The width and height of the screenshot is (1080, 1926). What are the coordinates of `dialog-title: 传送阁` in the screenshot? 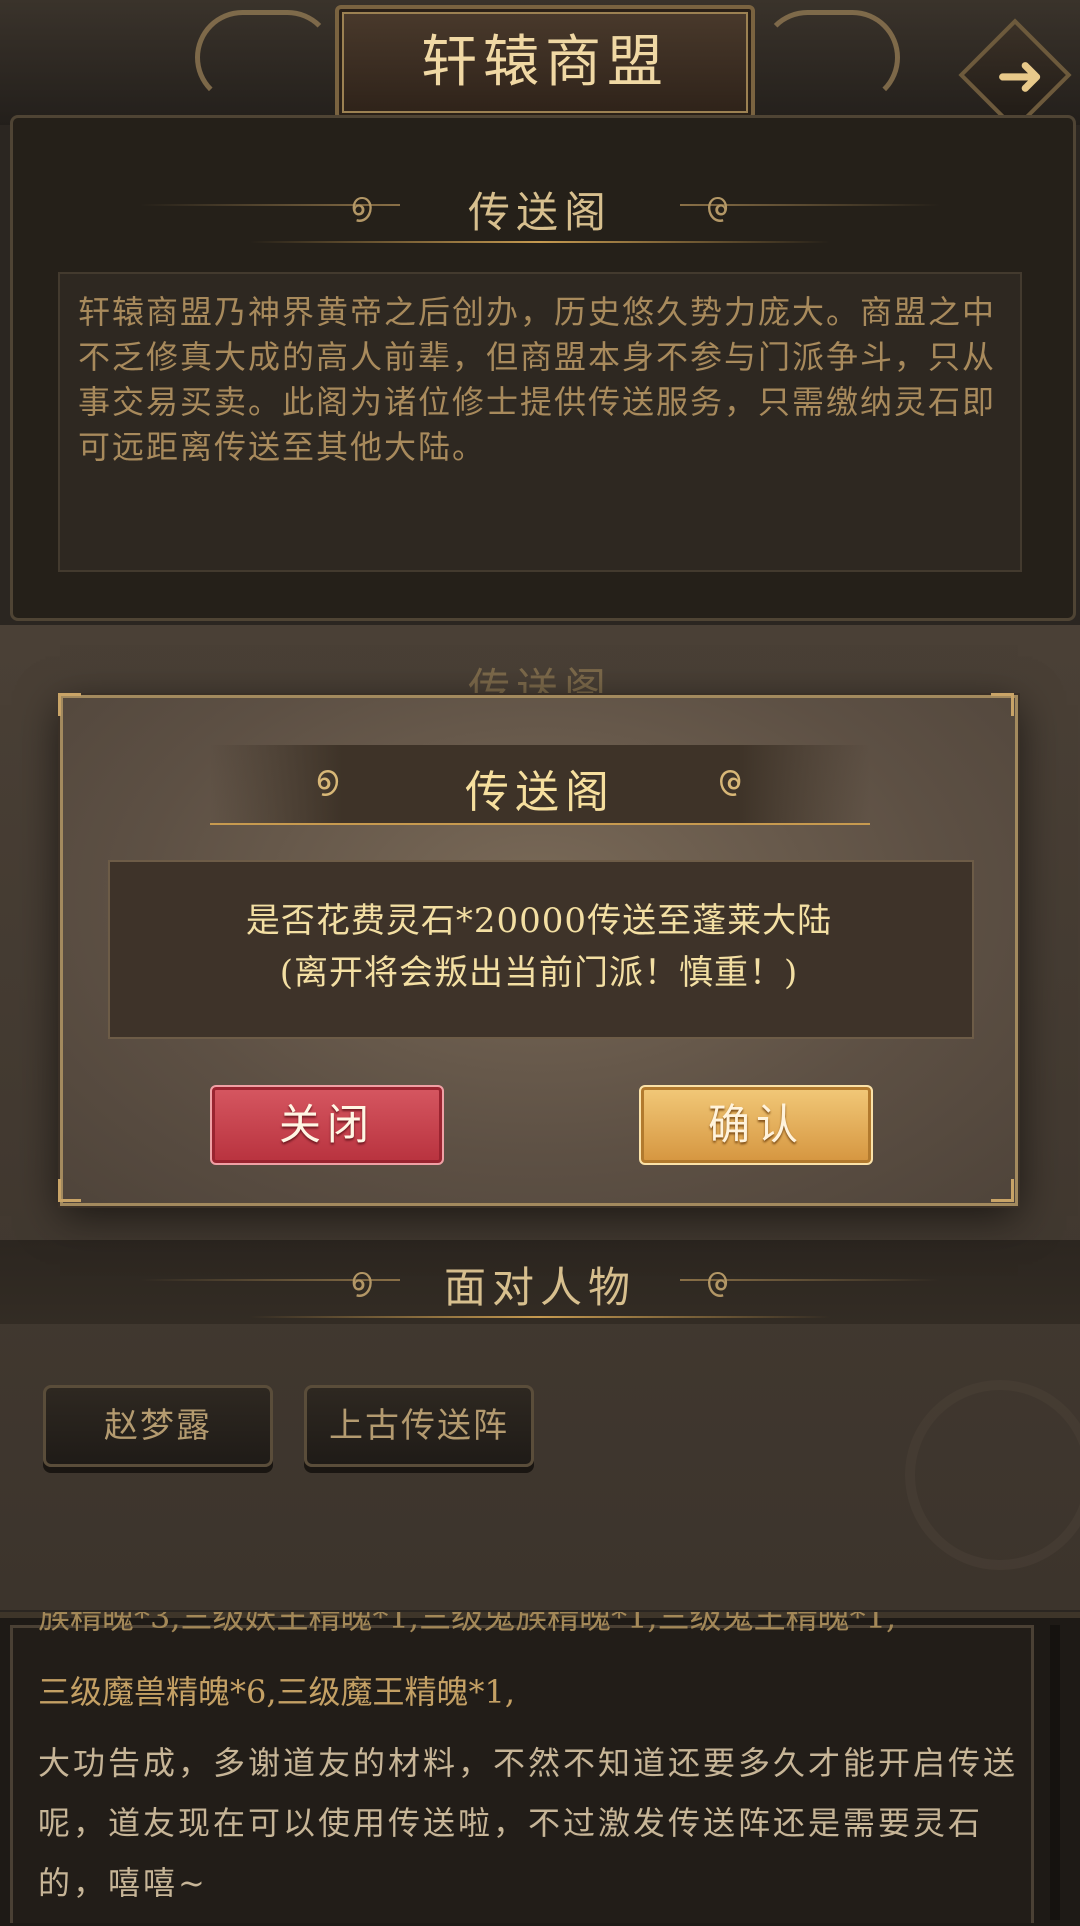 It's located at (540, 792).